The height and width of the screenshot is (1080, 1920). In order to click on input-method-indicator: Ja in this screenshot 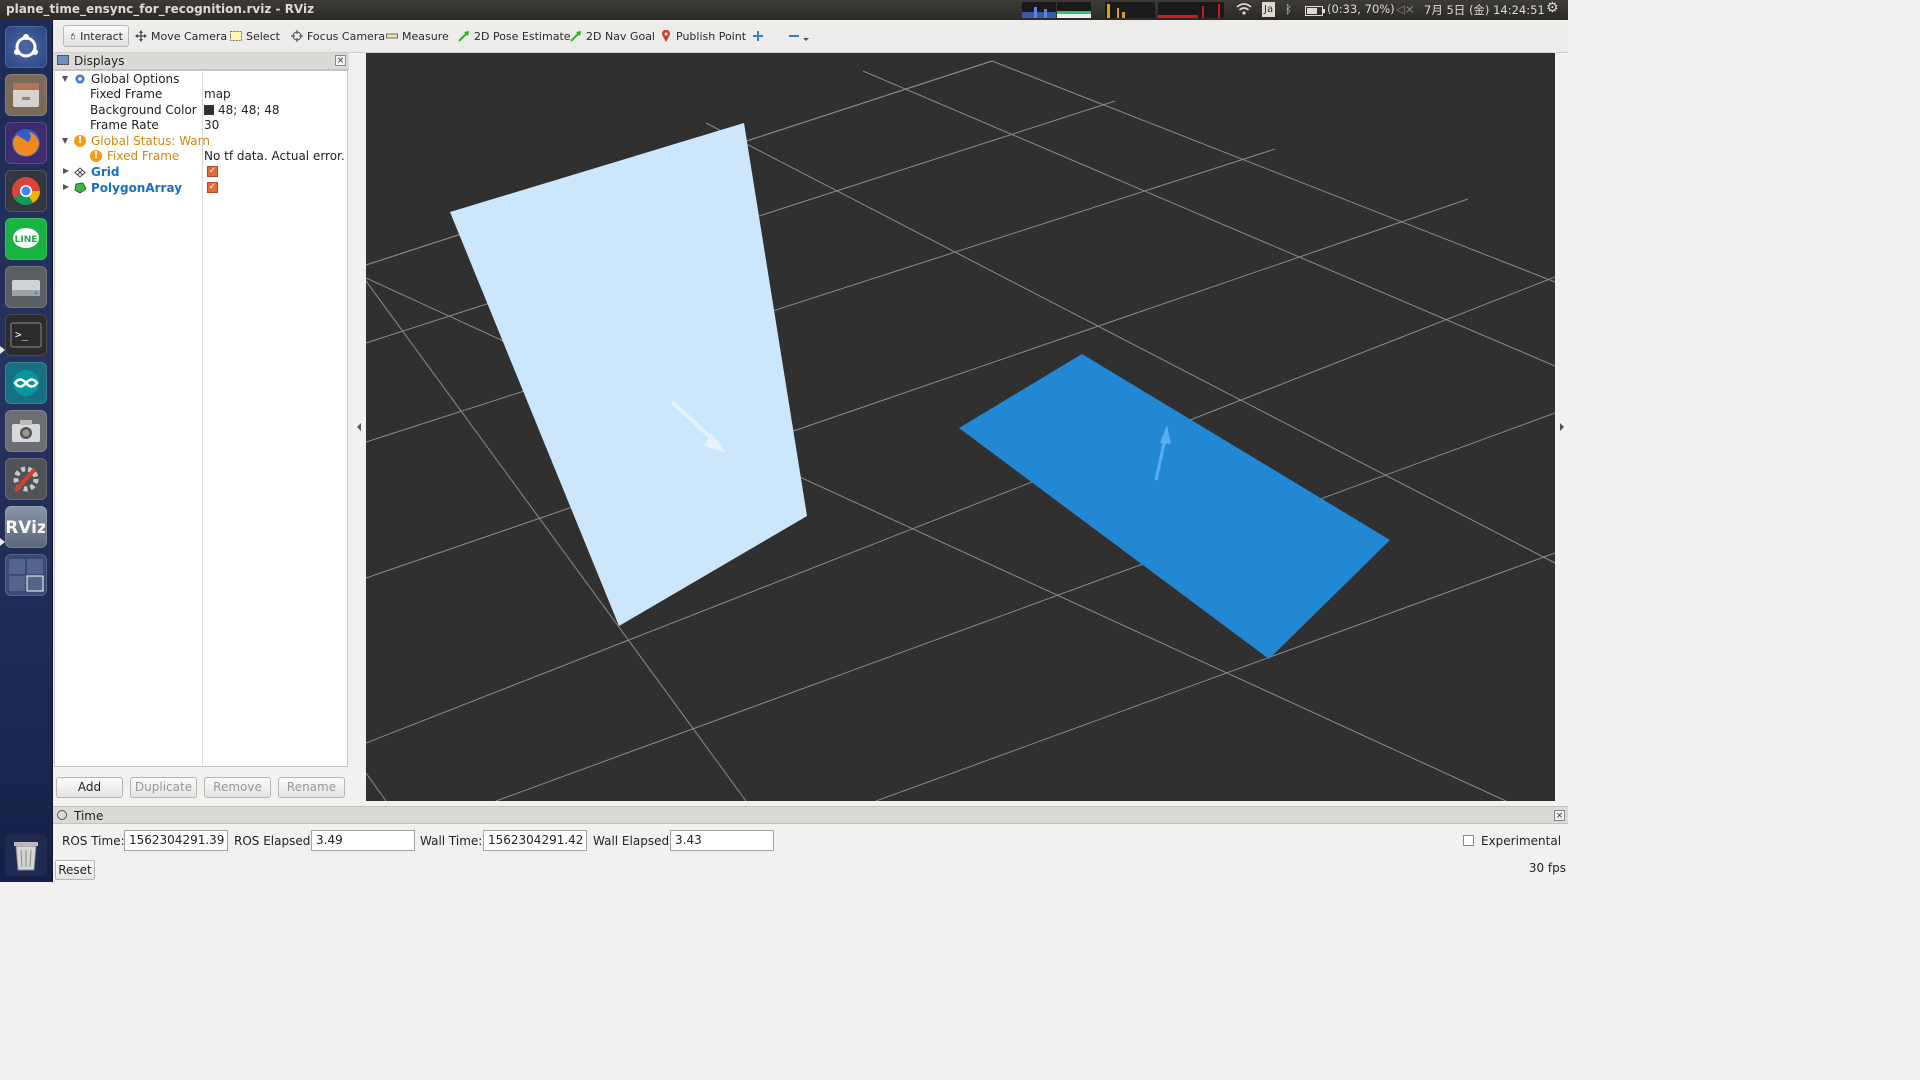, I will do `click(1269, 9)`.